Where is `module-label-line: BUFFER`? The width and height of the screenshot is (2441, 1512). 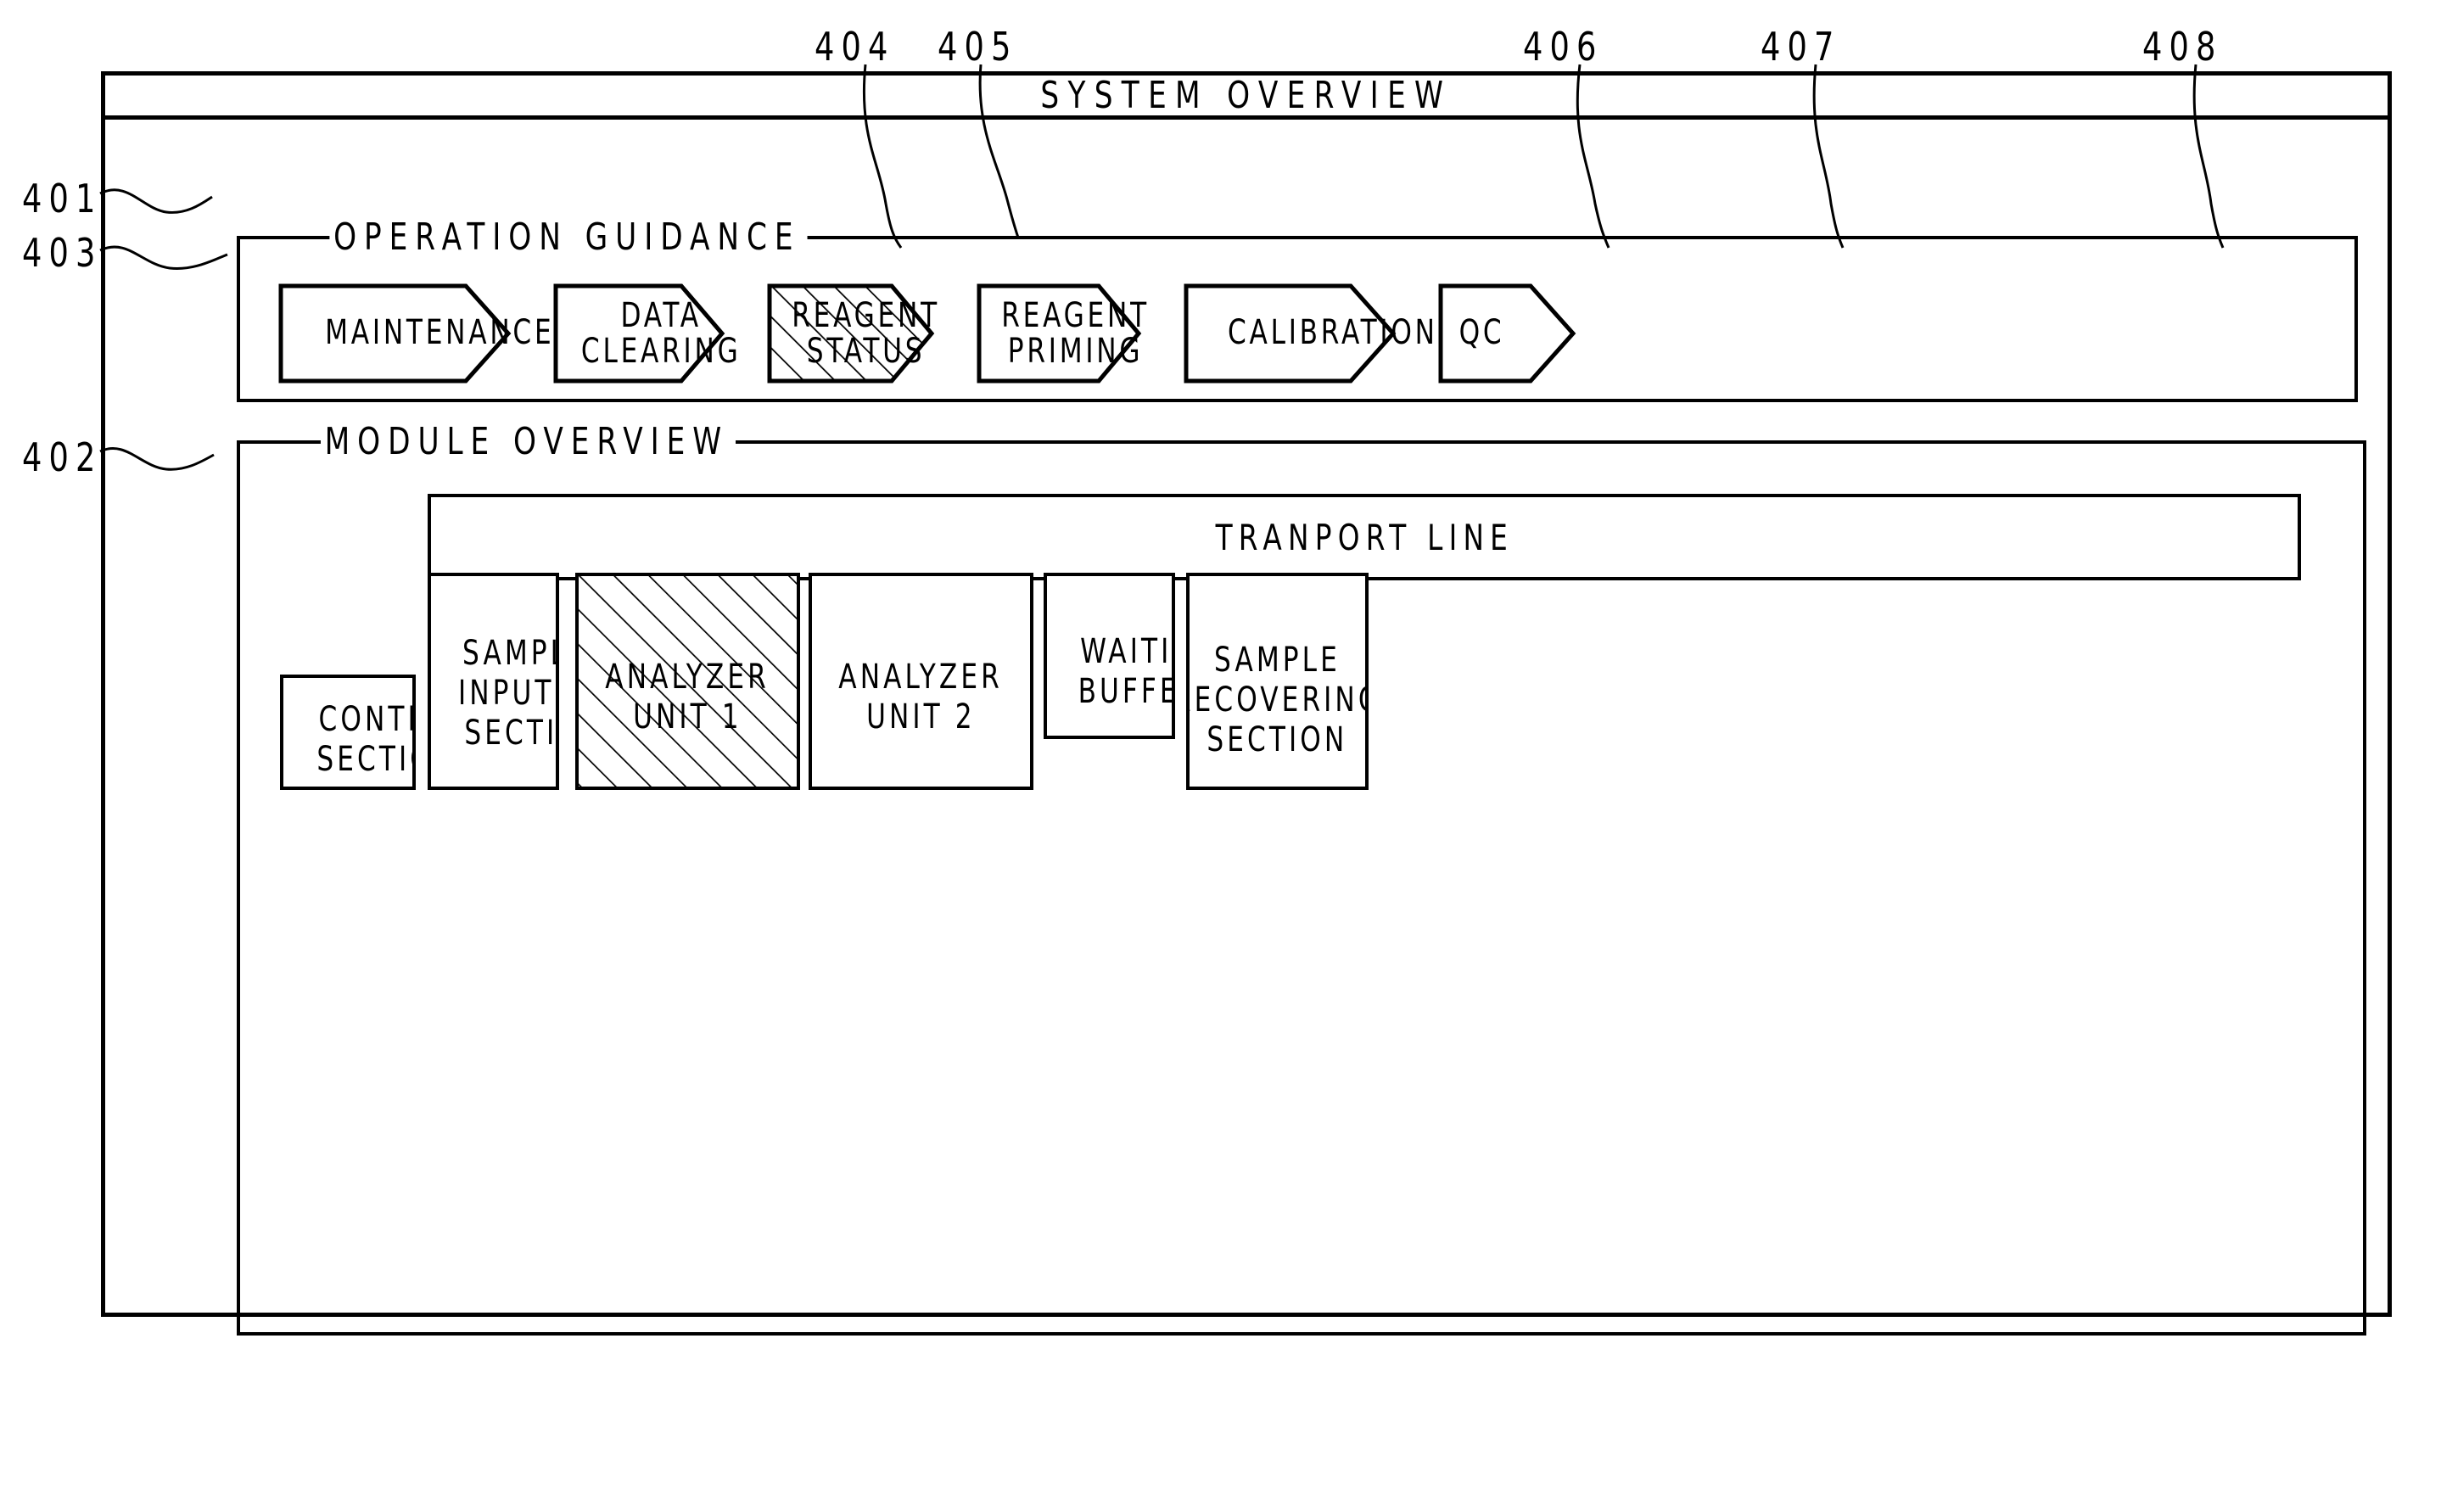 module-label-line: BUFFER is located at coordinates (1125, 692).